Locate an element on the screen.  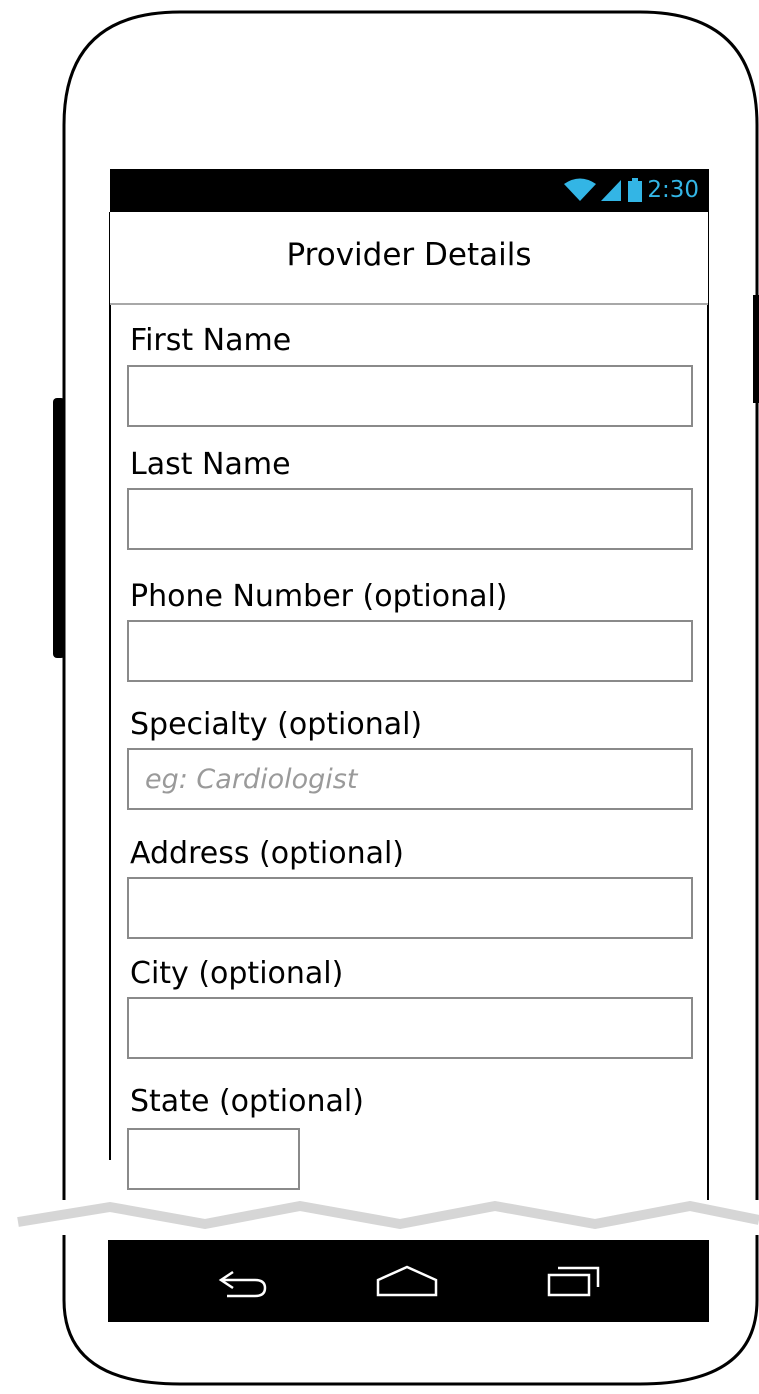
status-time: 2:30 is located at coordinates (673, 190).